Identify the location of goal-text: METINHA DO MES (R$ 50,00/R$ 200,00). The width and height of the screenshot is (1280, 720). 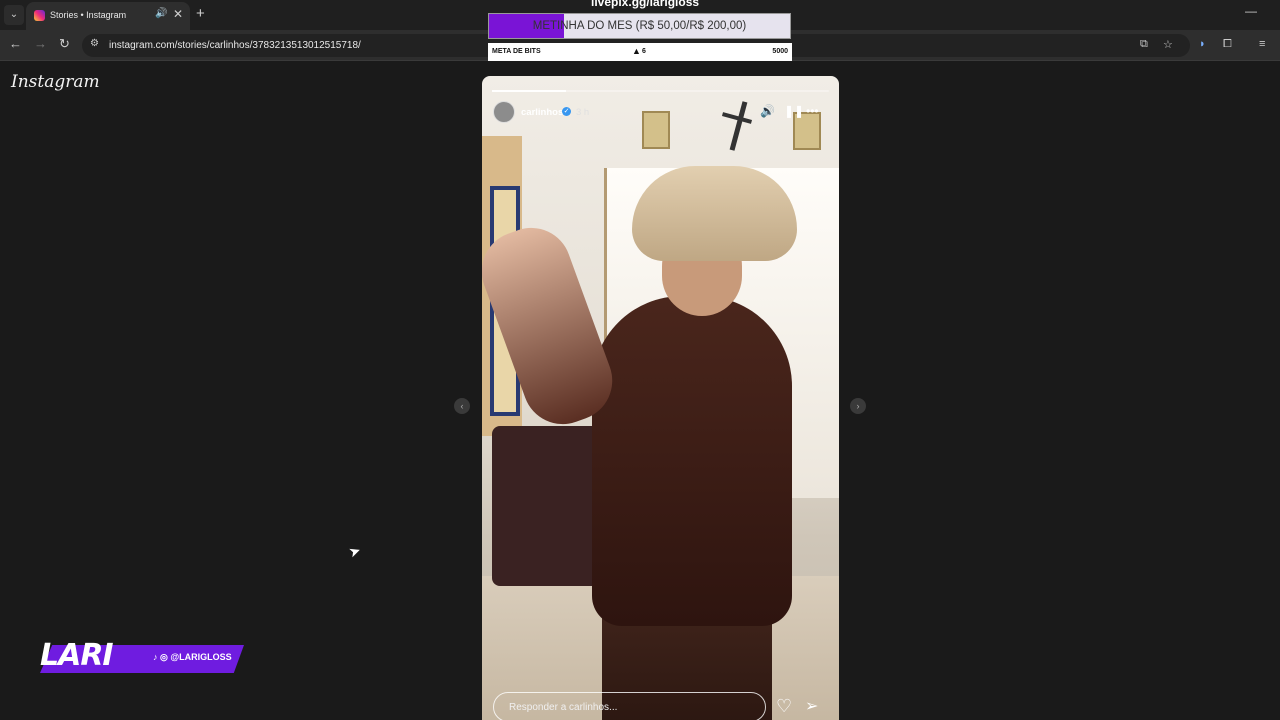
(639, 26).